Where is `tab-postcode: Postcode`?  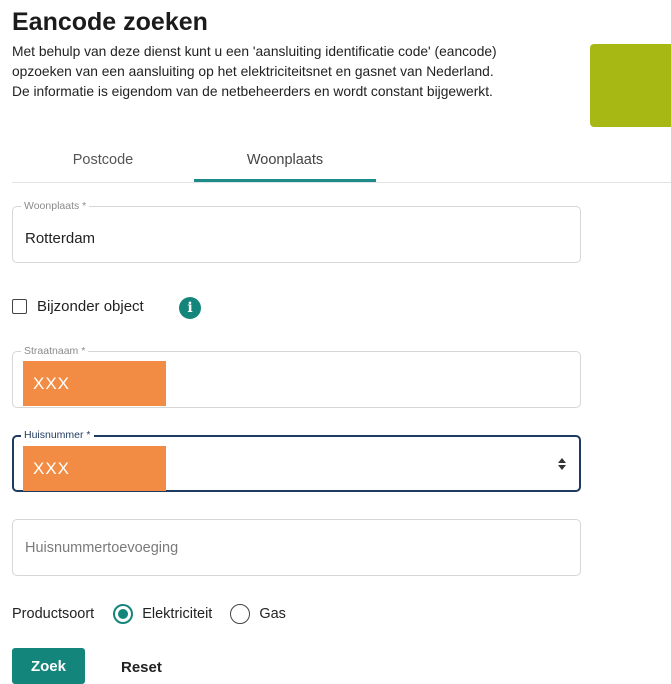 tab-postcode: Postcode is located at coordinates (103, 160).